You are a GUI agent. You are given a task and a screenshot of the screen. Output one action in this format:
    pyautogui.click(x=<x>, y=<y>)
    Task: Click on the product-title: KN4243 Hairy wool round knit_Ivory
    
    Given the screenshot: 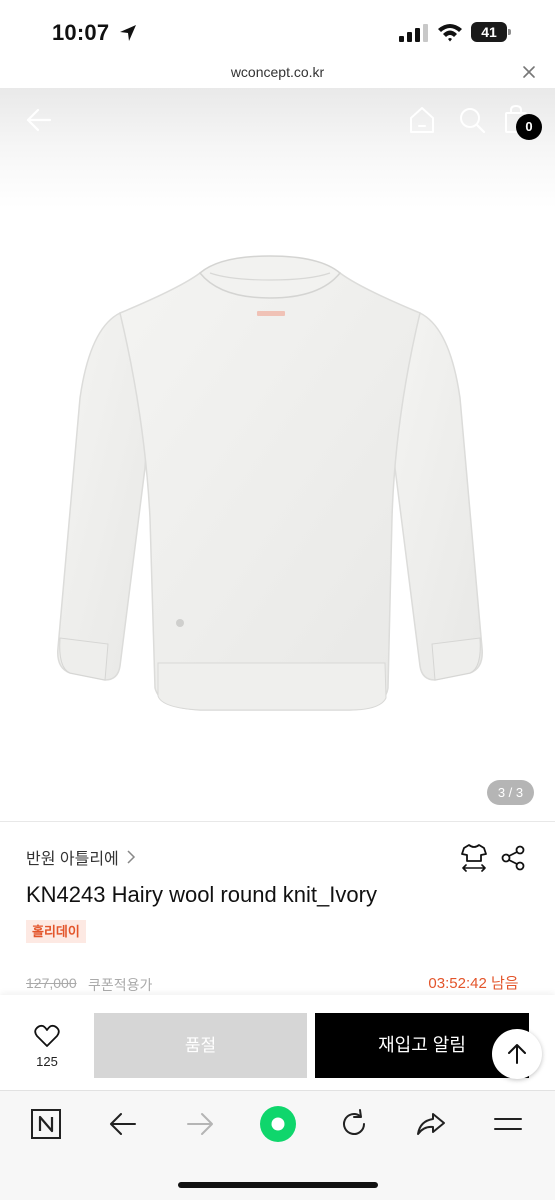 What is the action you would take?
    pyautogui.click(x=201, y=894)
    